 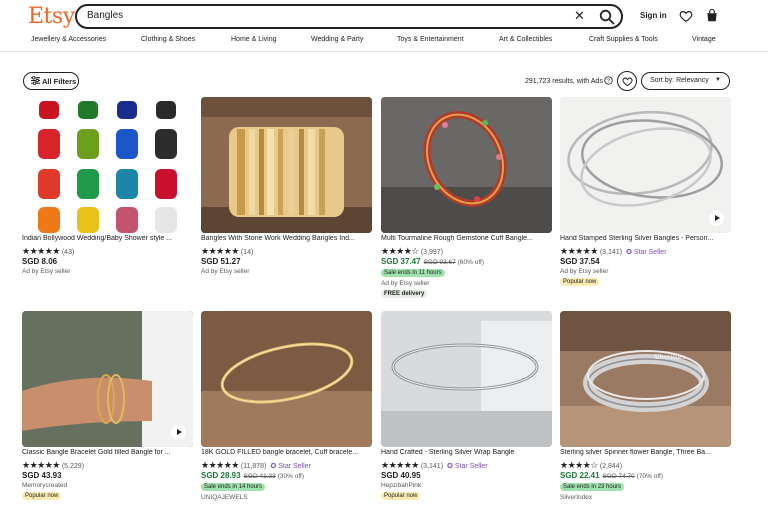 What do you see at coordinates (105, 15) in the screenshot?
I see `search-input: Bangles` at bounding box center [105, 15].